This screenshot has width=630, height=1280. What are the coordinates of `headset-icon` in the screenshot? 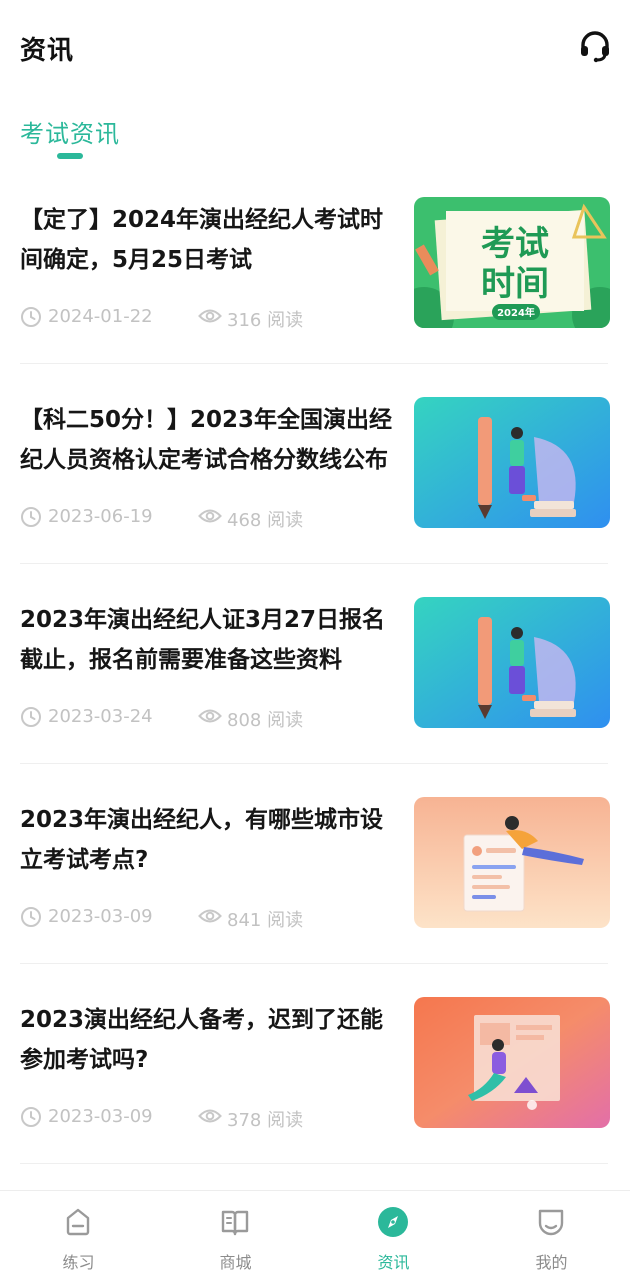 It's located at (595, 47).